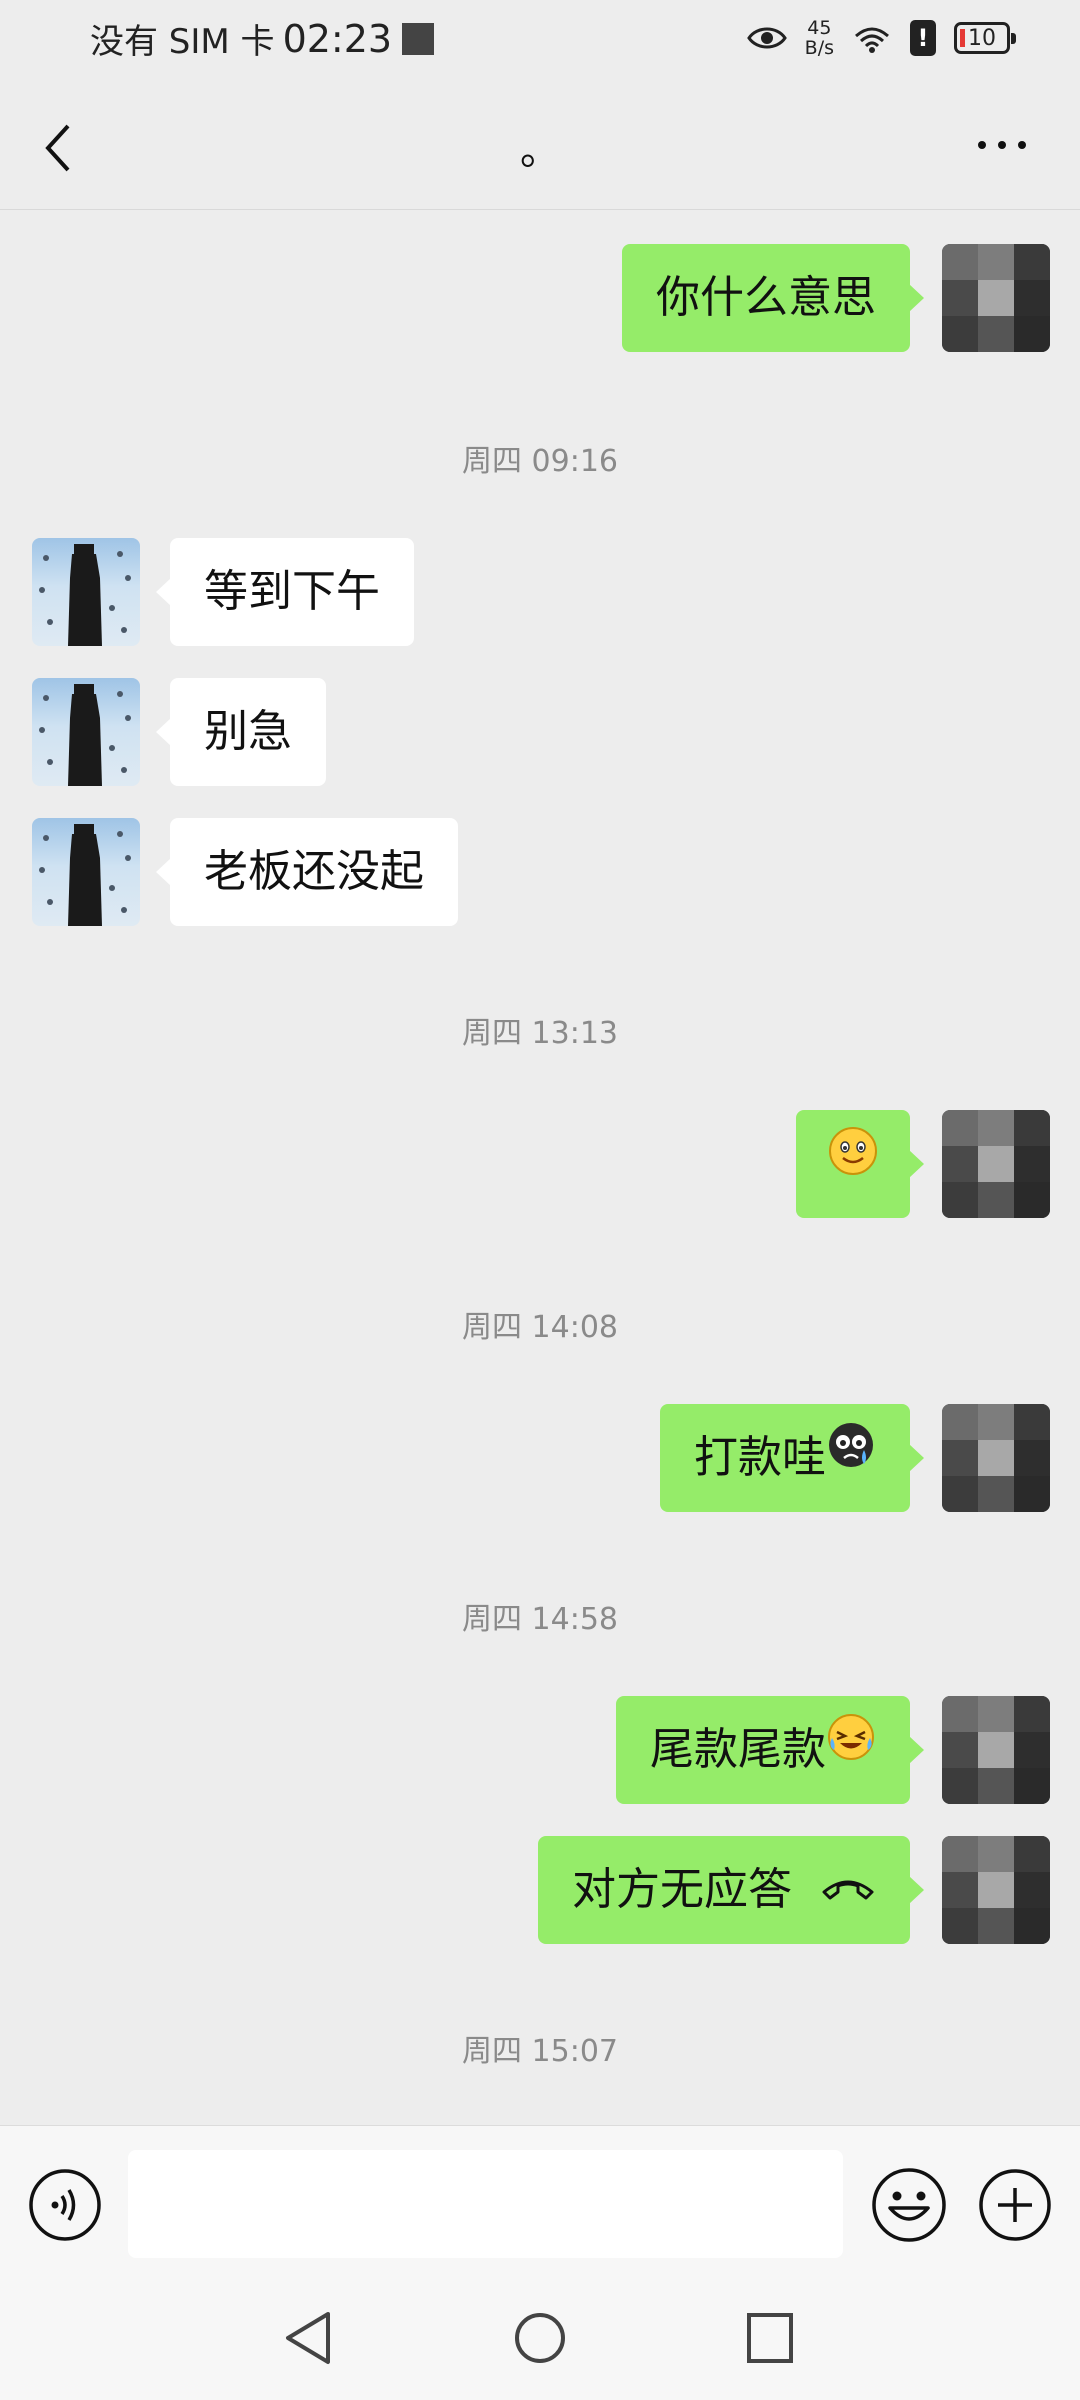  Describe the element at coordinates (851, 1456) in the screenshot. I see `crying-emoji-icon` at that location.